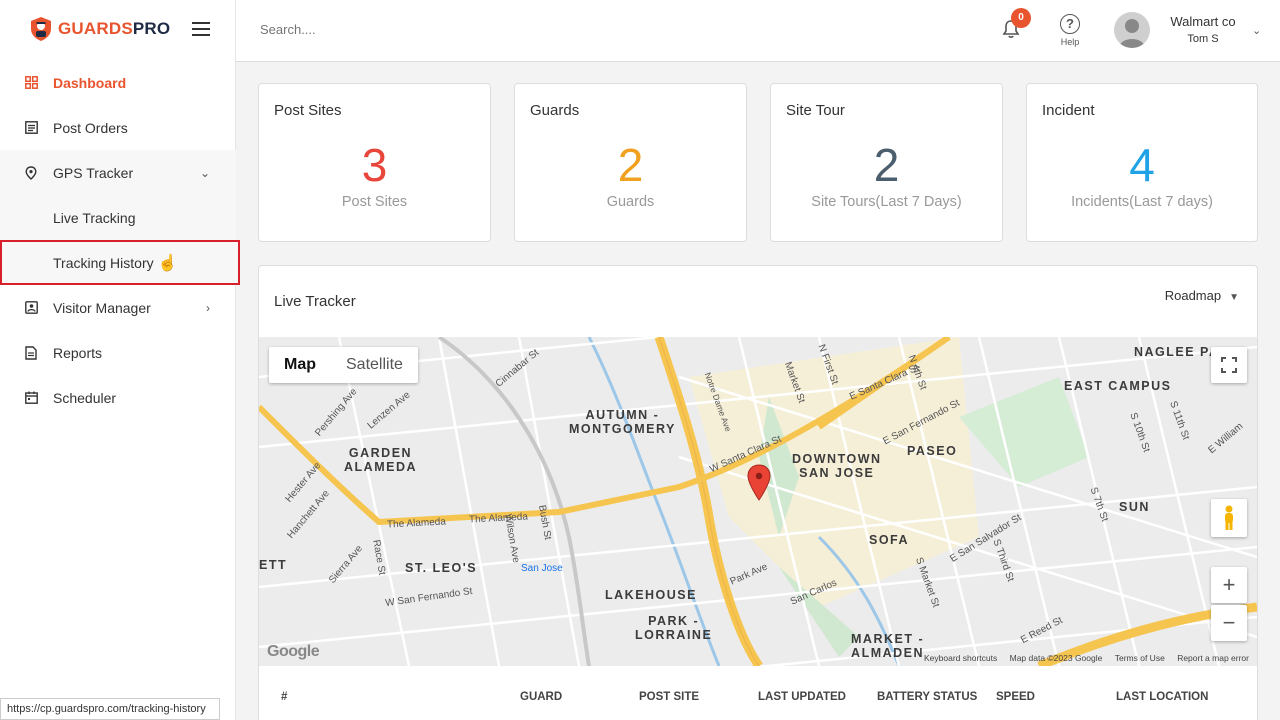 The height and width of the screenshot is (720, 1280). Describe the element at coordinates (441, 568) in the screenshot. I see `map-label: ST. LEO'S` at that location.